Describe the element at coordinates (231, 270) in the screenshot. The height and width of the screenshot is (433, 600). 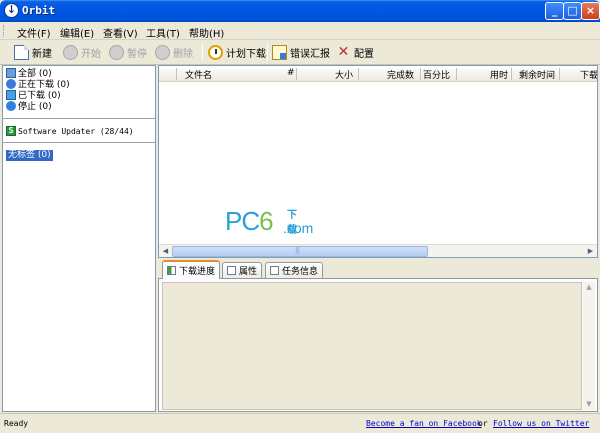
I see `properties-icon` at that location.